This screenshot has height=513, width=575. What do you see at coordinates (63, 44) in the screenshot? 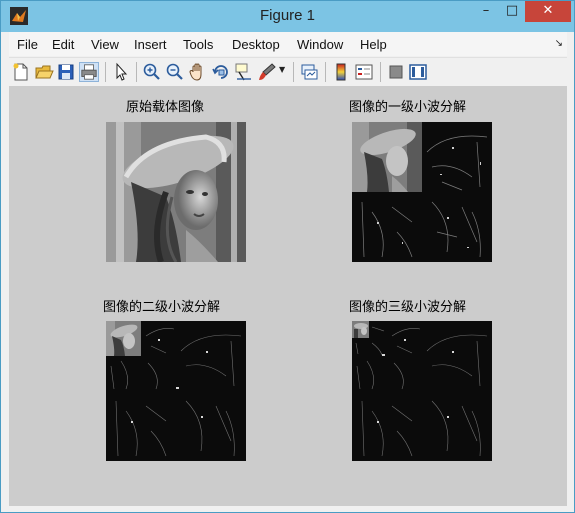
I see `menu-edit: Edit` at bounding box center [63, 44].